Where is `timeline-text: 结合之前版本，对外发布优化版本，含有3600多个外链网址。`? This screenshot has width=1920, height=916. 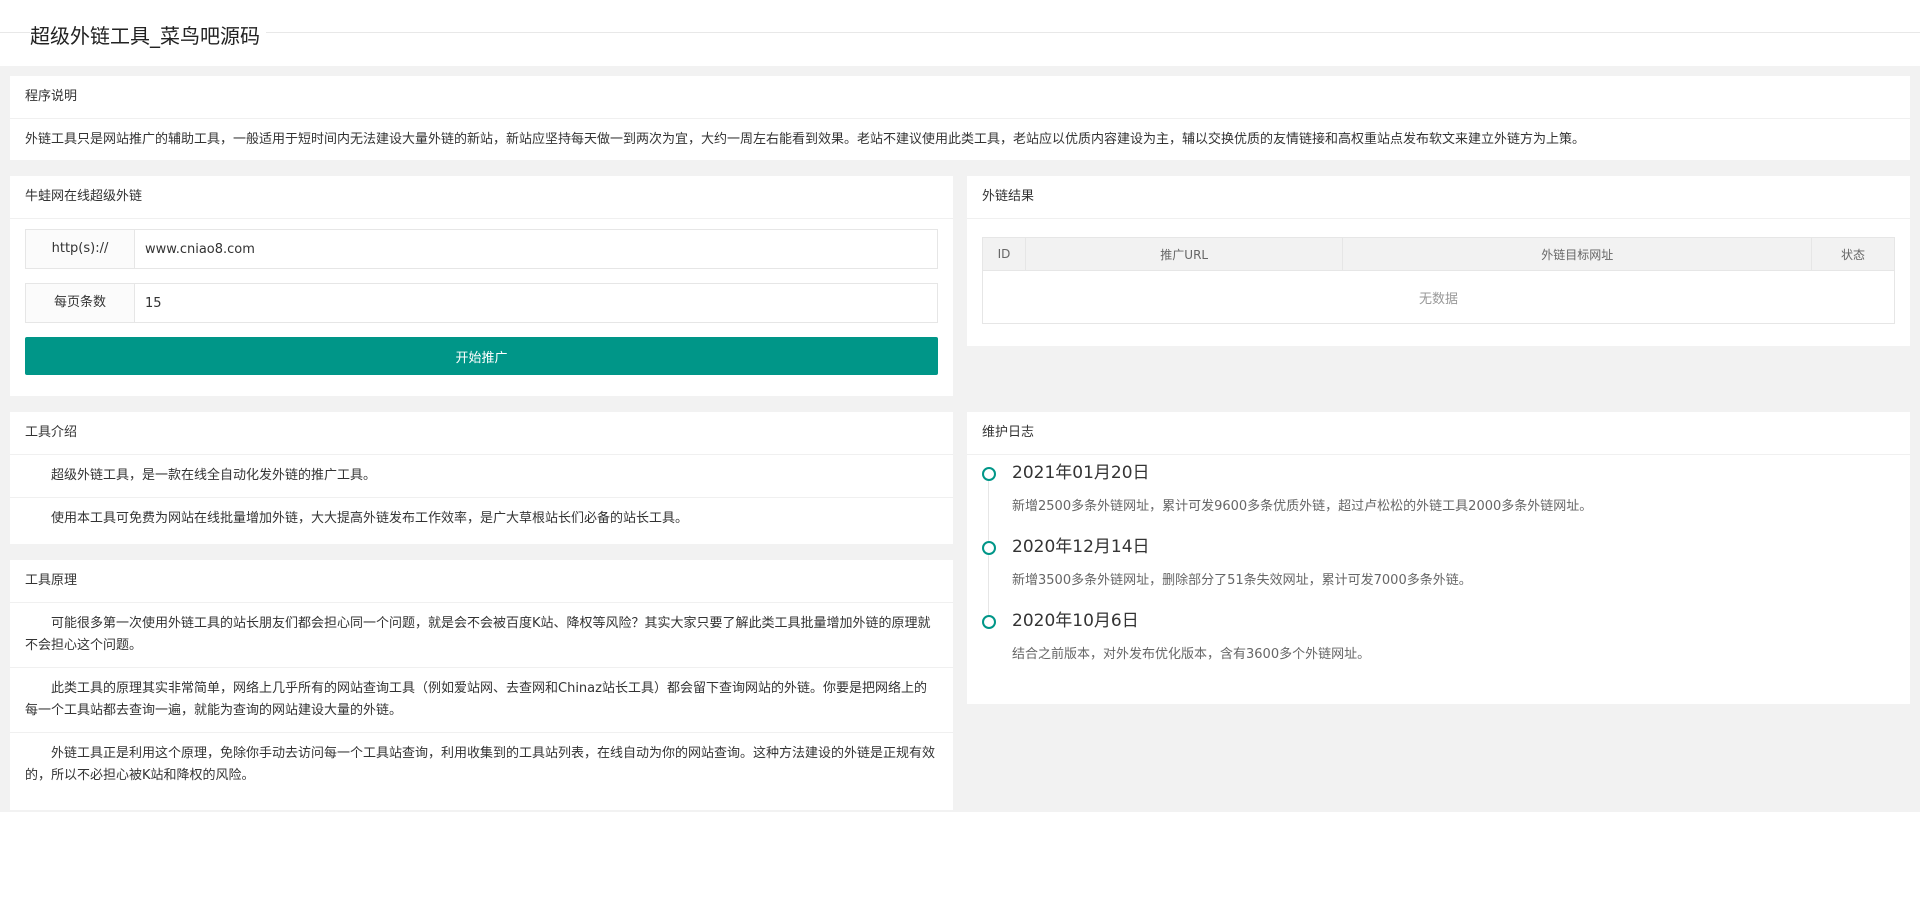 timeline-text: 结合之前版本，对外发布优化版本，含有3600多个外链网址。 is located at coordinates (1191, 654).